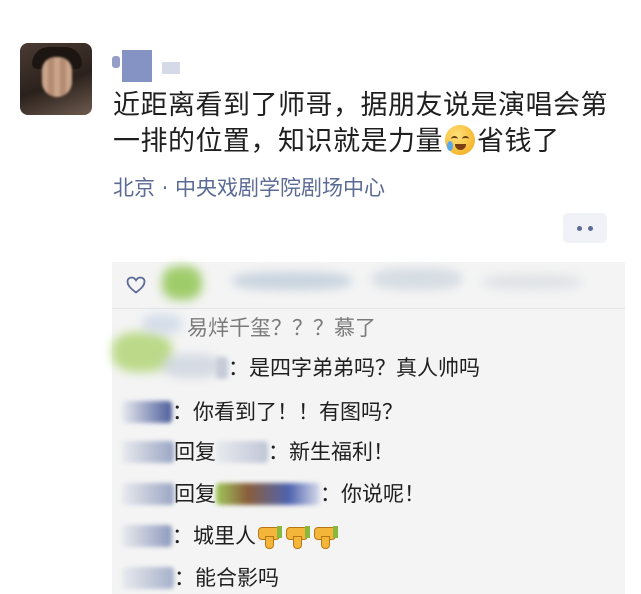 The width and height of the screenshot is (641, 594). I want to click on comment-2-name-blurred, so click(222, 368).